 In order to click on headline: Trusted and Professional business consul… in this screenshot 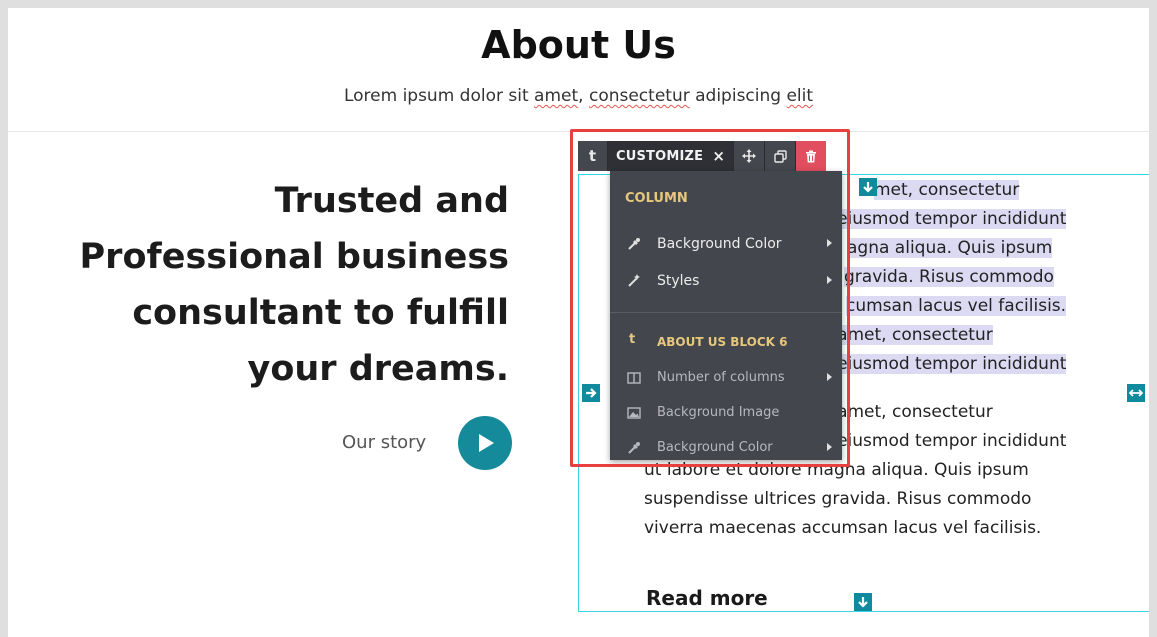, I will do `click(269, 285)`.